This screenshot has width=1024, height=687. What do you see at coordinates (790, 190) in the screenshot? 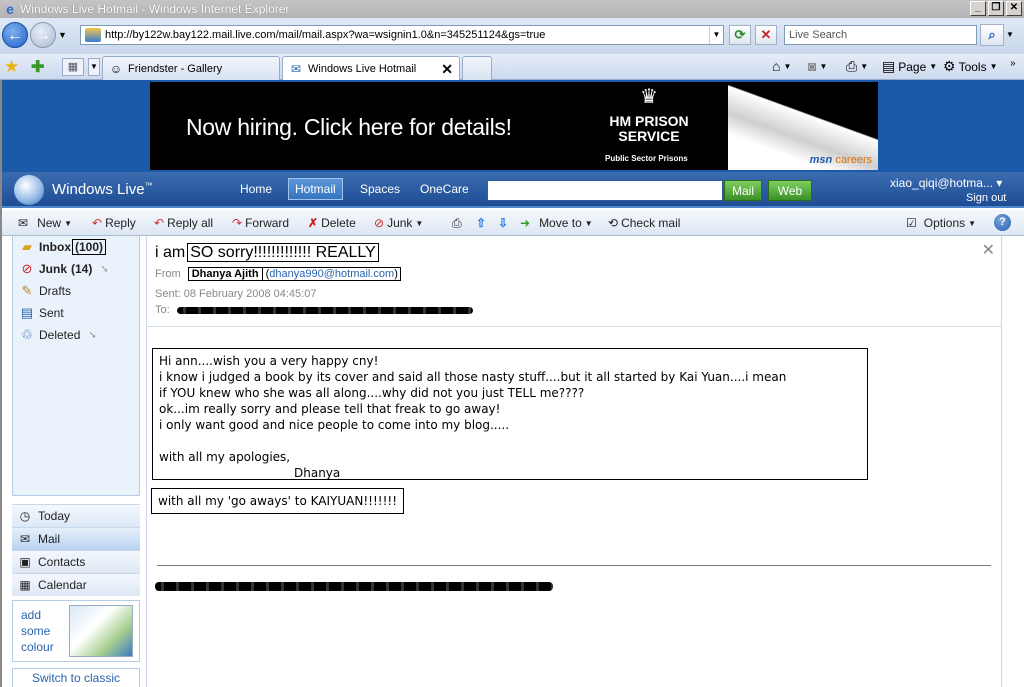
I see `search-web-button: Web` at bounding box center [790, 190].